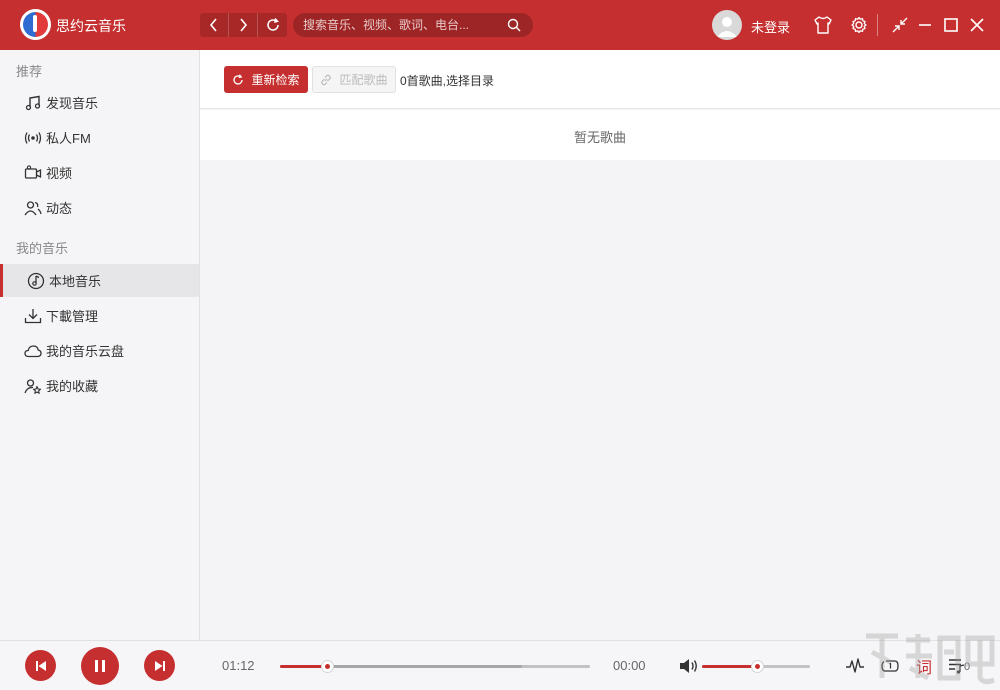 Image resolution: width=1000 pixels, height=690 pixels. What do you see at coordinates (99, 137) in the screenshot?
I see `sidebar-item-fm: 私人FM` at bounding box center [99, 137].